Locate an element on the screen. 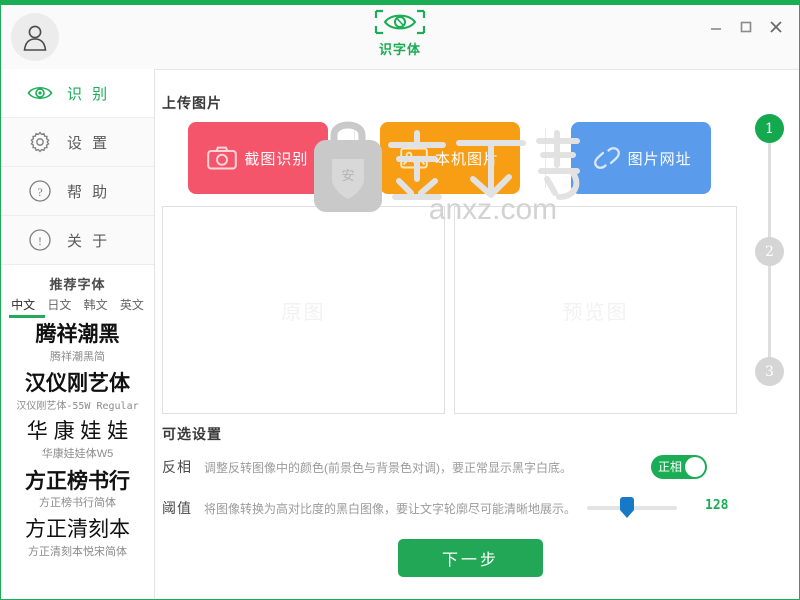 The image size is (800, 600). sidebar-item-label: 设 置 is located at coordinates (89, 143).